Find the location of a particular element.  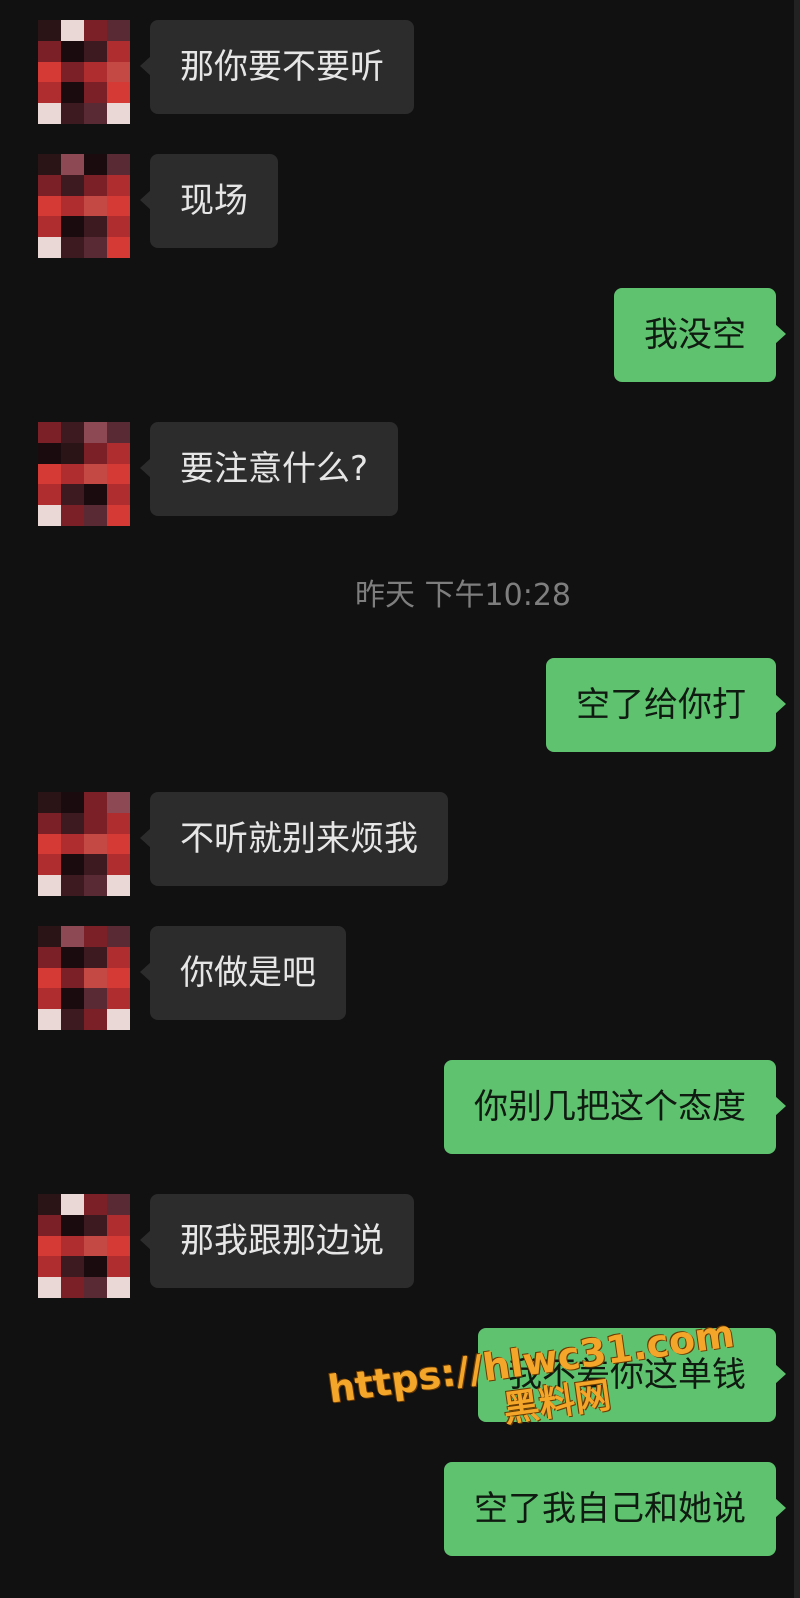

outgoing-message: 你别几把这个态度 is located at coordinates (615, 1107).